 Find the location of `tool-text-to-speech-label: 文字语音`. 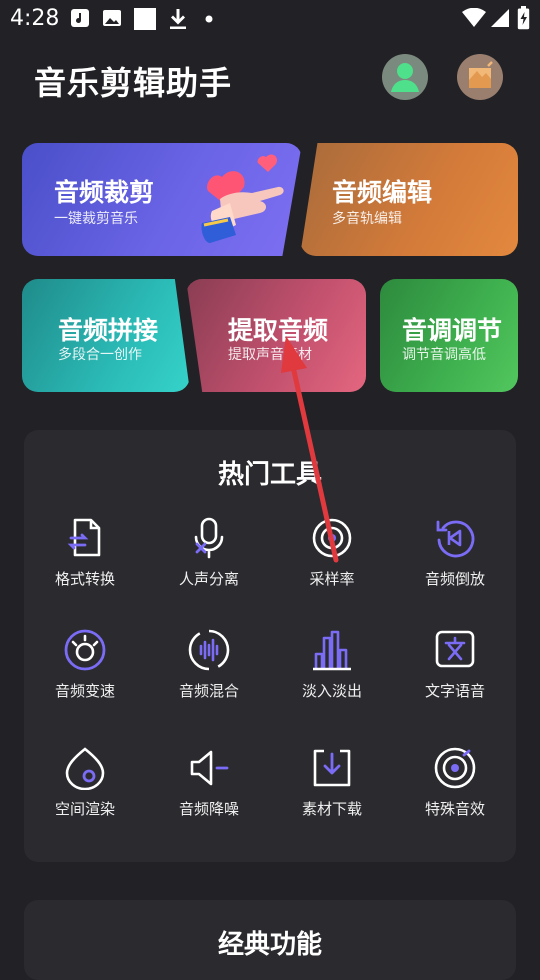

tool-text-to-speech-label: 文字语音 is located at coordinates (454, 691).